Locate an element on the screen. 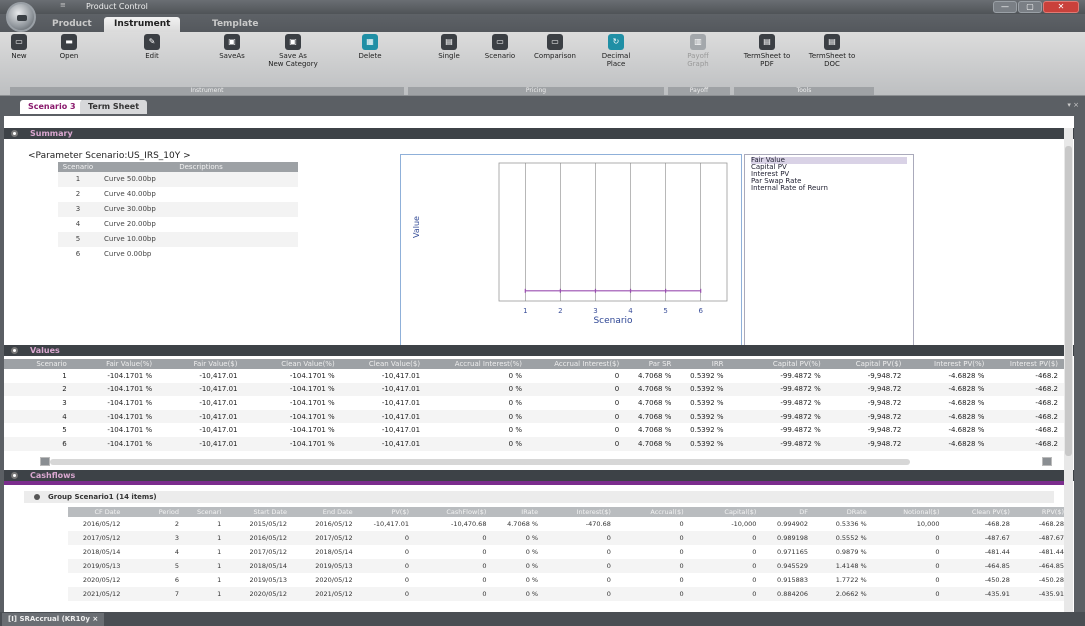  column-header: IRR is located at coordinates (703, 364).